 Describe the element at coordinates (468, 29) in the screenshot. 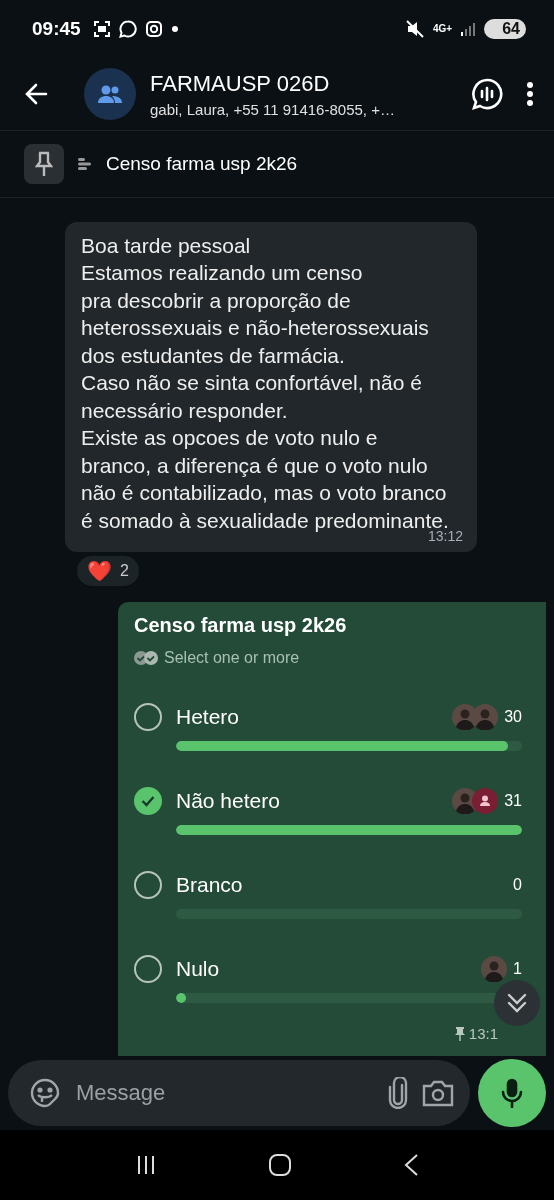

I see `signal-icon` at that location.